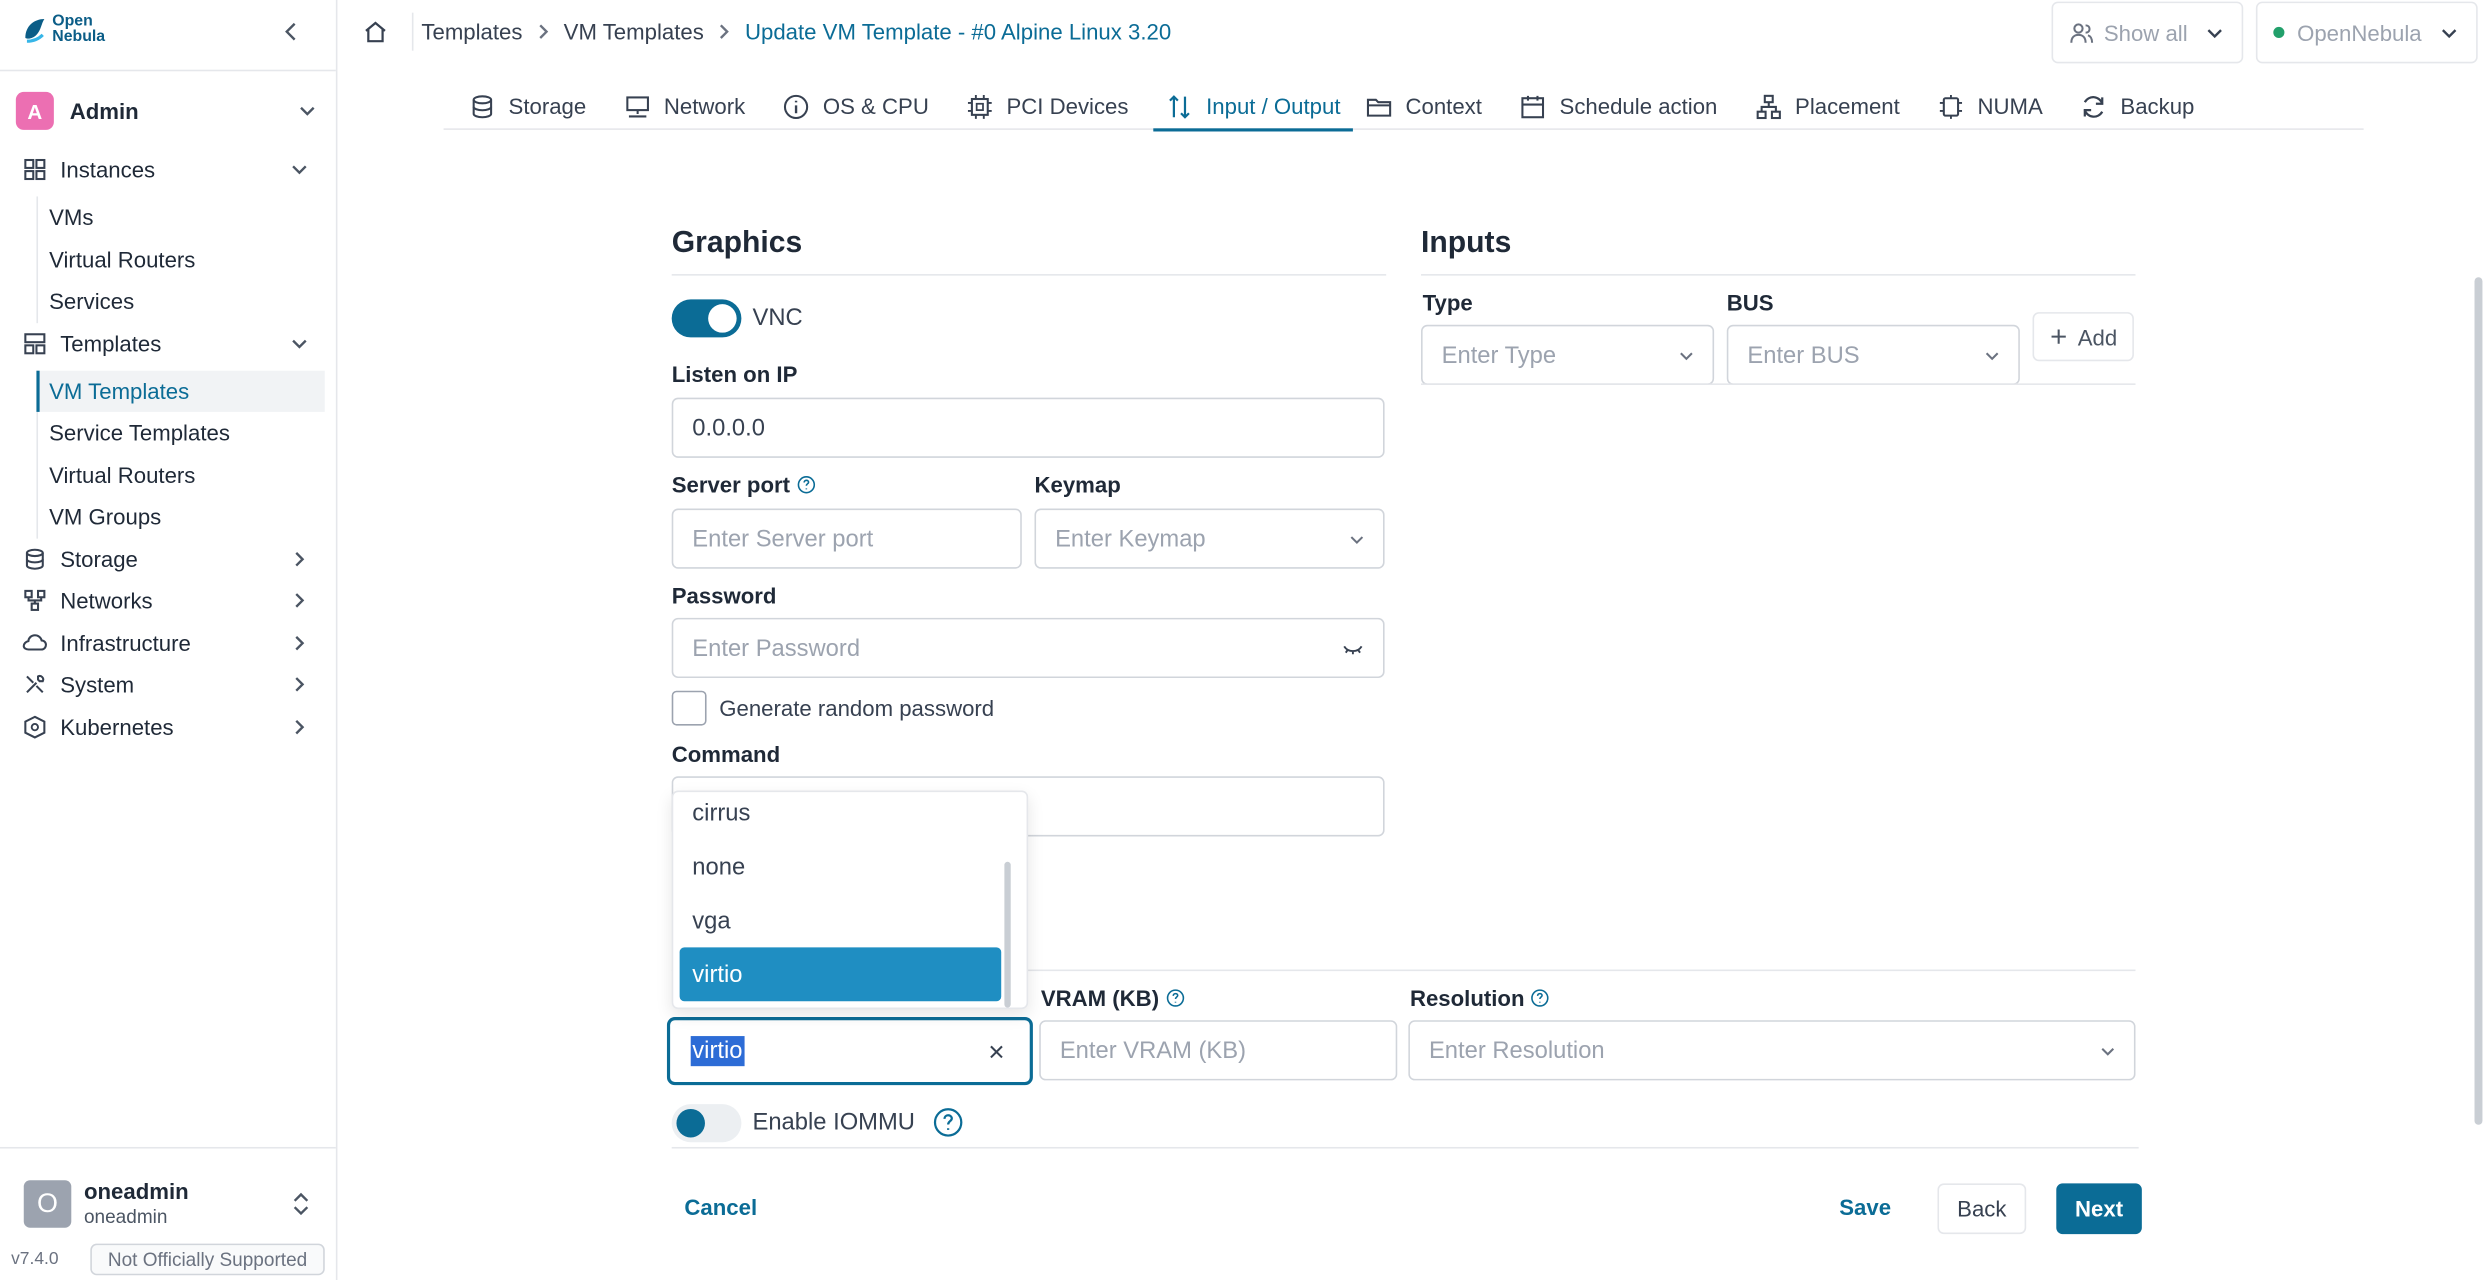 The image size is (2484, 1280). I want to click on resolution-select: Enter Resolution, so click(1772, 1050).